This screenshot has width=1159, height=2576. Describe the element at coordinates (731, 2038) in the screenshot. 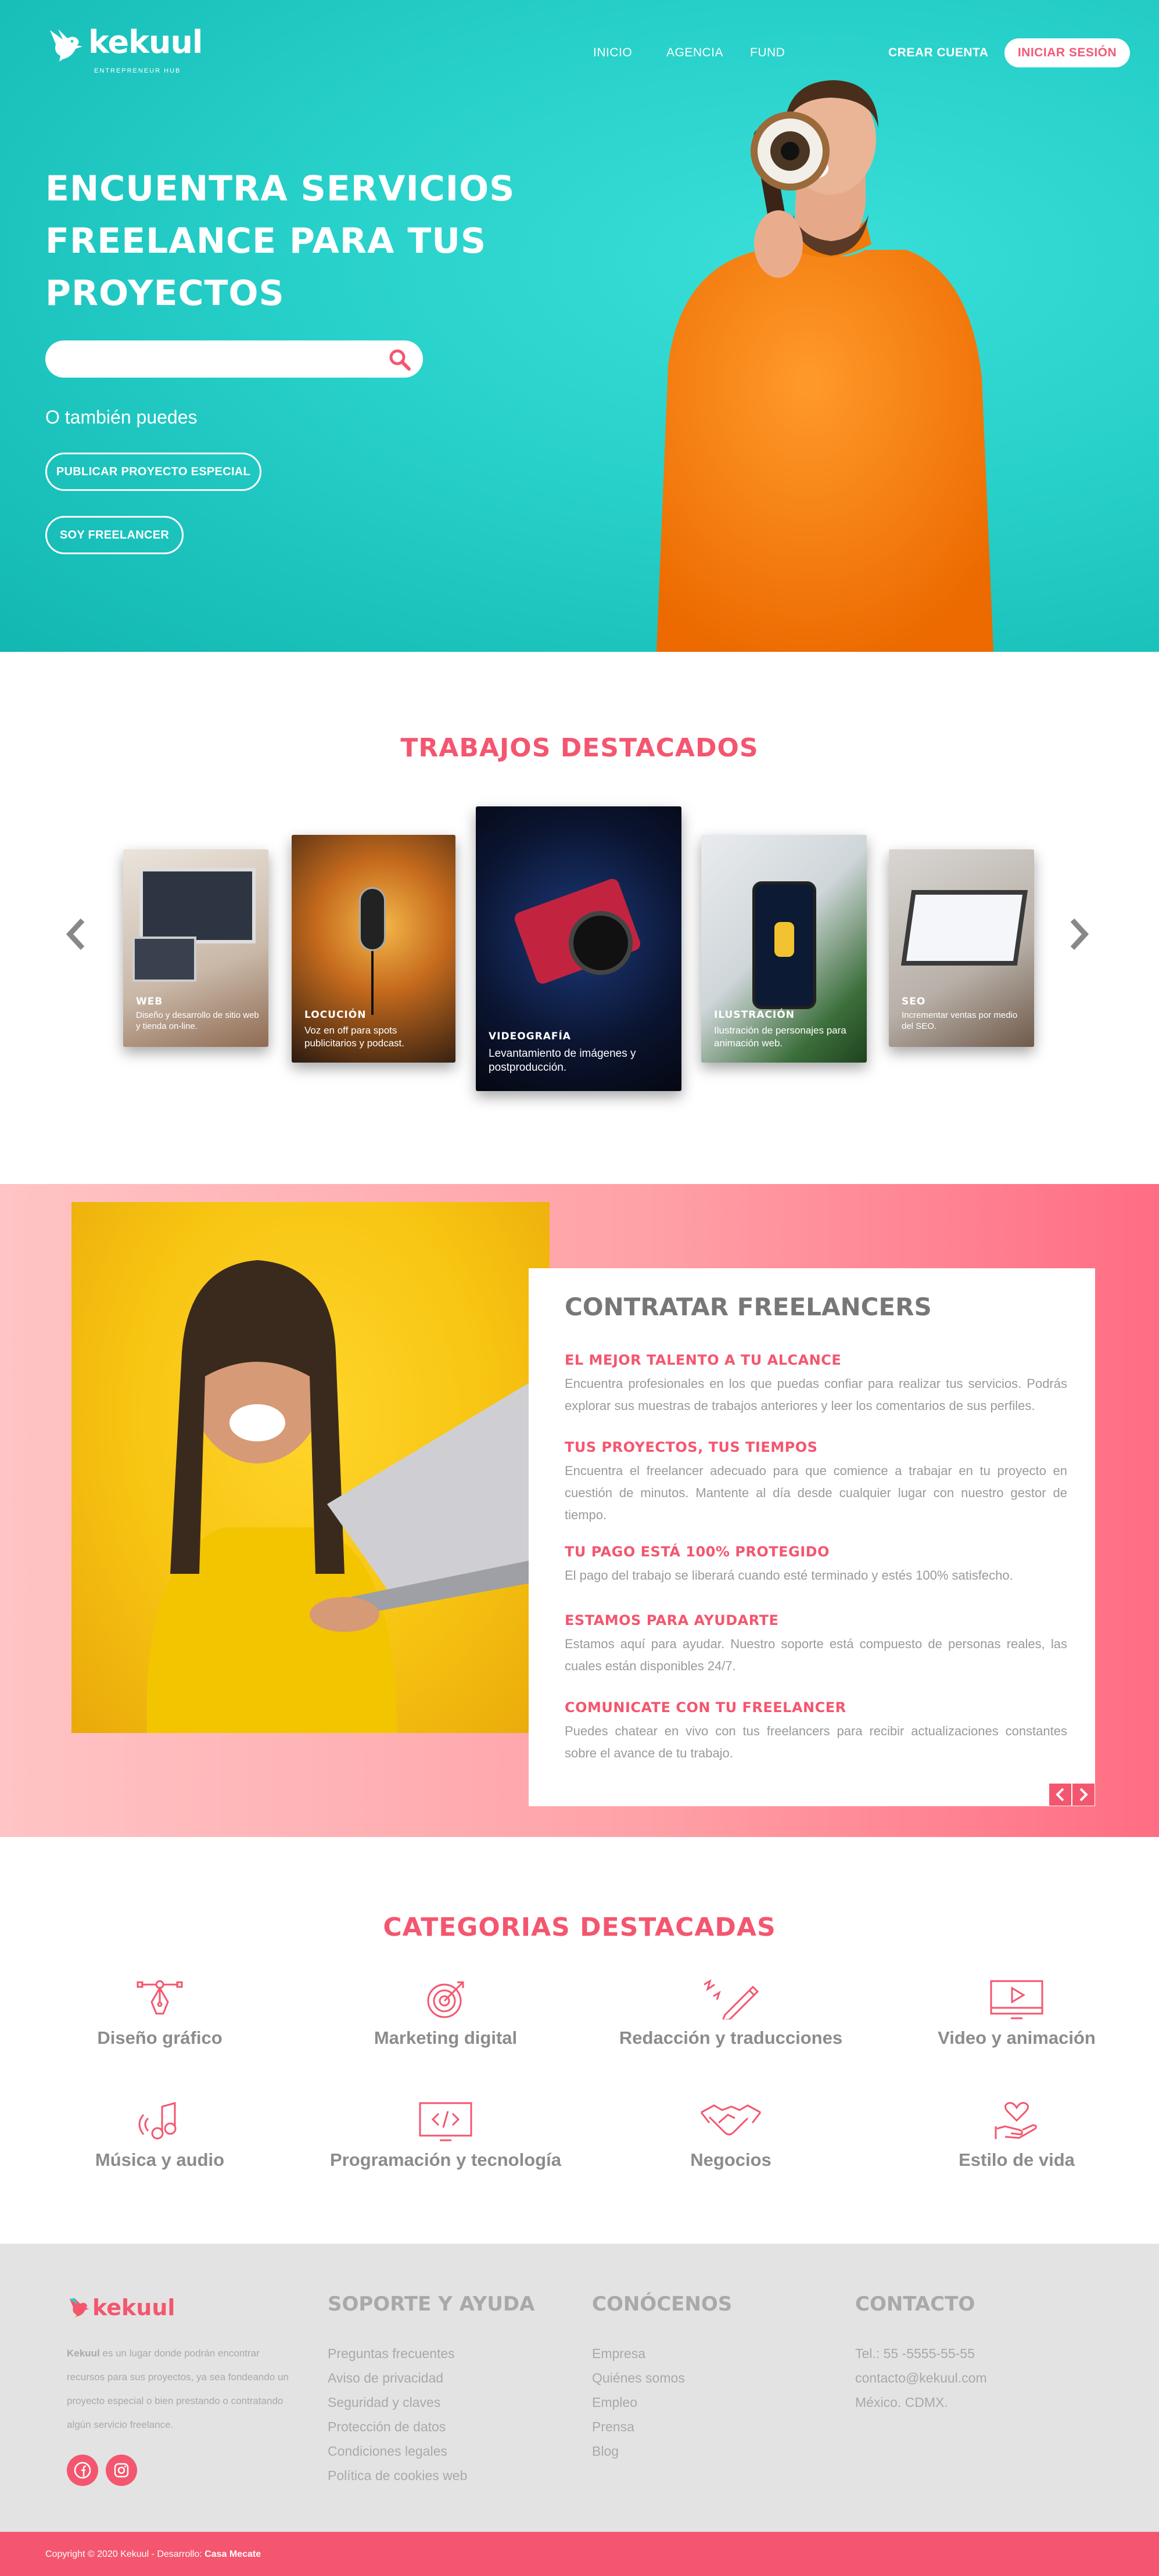

I see `category-label: Redacción y traducciones` at that location.